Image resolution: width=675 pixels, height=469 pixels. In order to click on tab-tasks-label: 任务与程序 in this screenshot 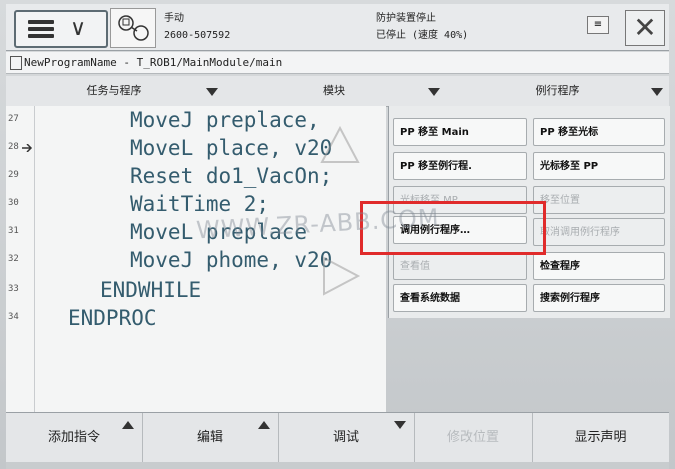, I will do `click(114, 90)`.